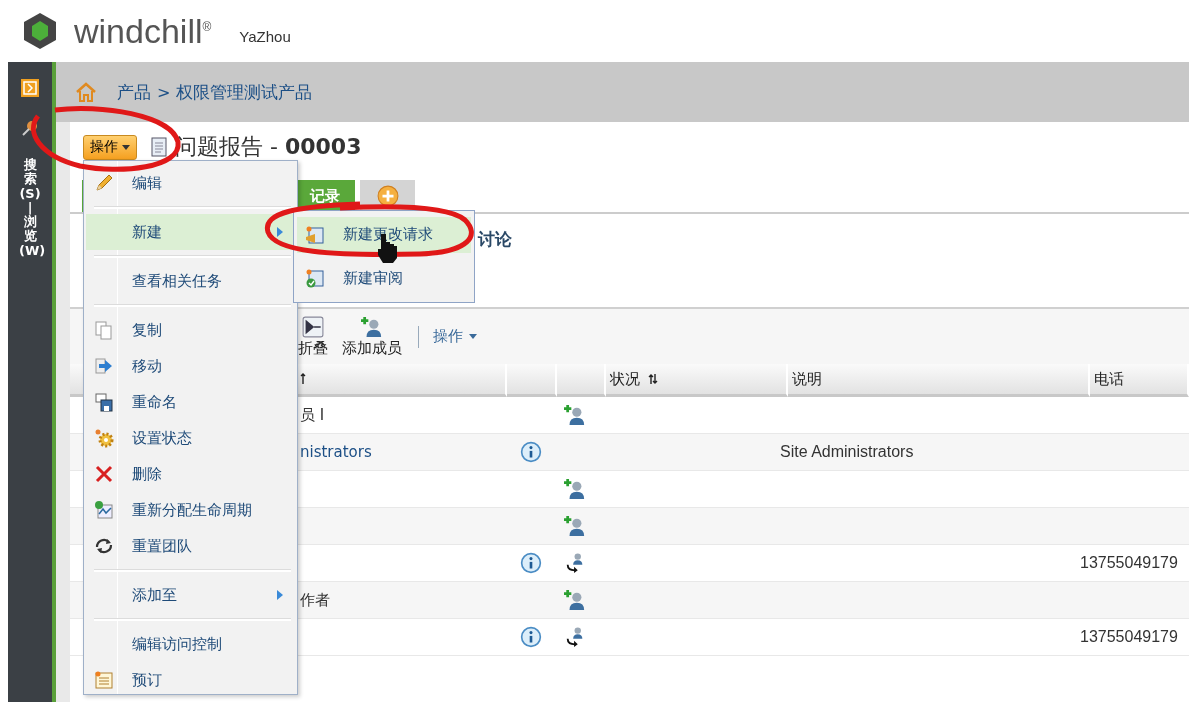 This screenshot has width=1189, height=702. What do you see at coordinates (625, 379) in the screenshot?
I see `column-header-label: 状况` at bounding box center [625, 379].